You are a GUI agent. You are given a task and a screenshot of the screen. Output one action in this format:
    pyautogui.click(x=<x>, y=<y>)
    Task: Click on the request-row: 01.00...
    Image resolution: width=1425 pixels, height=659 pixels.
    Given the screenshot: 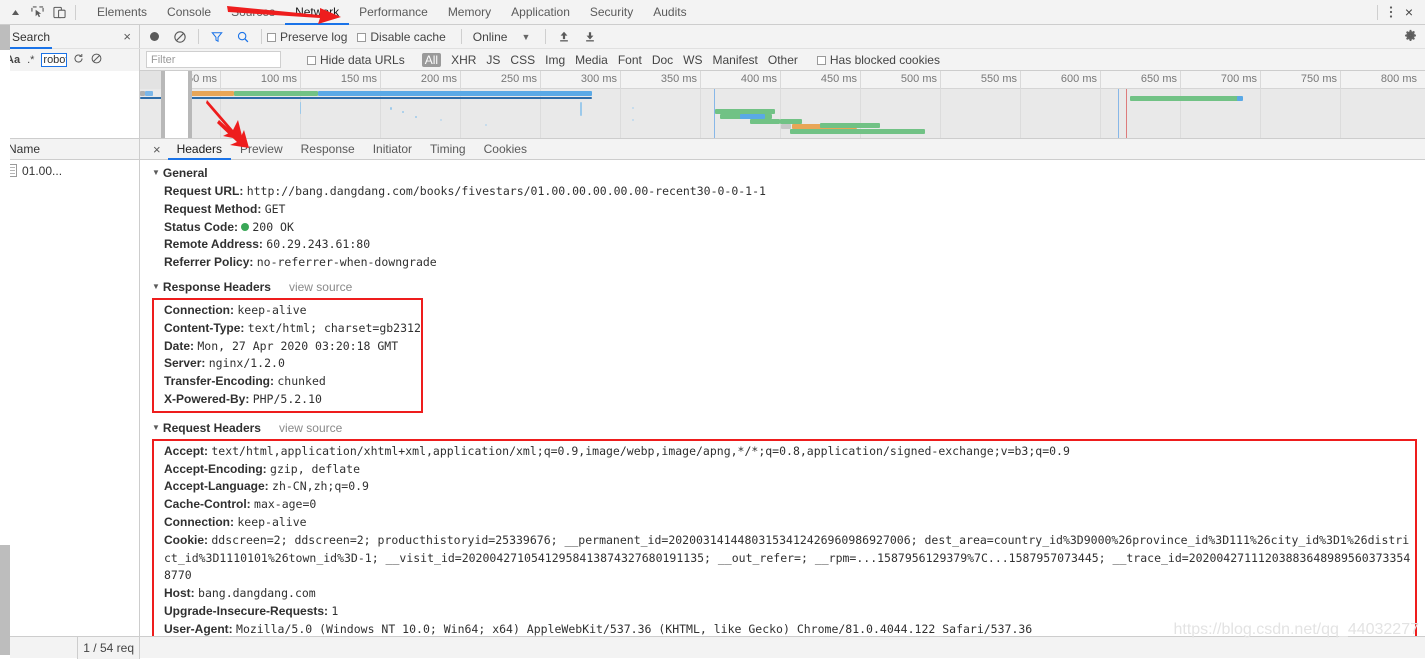 What is the action you would take?
    pyautogui.click(x=69, y=170)
    